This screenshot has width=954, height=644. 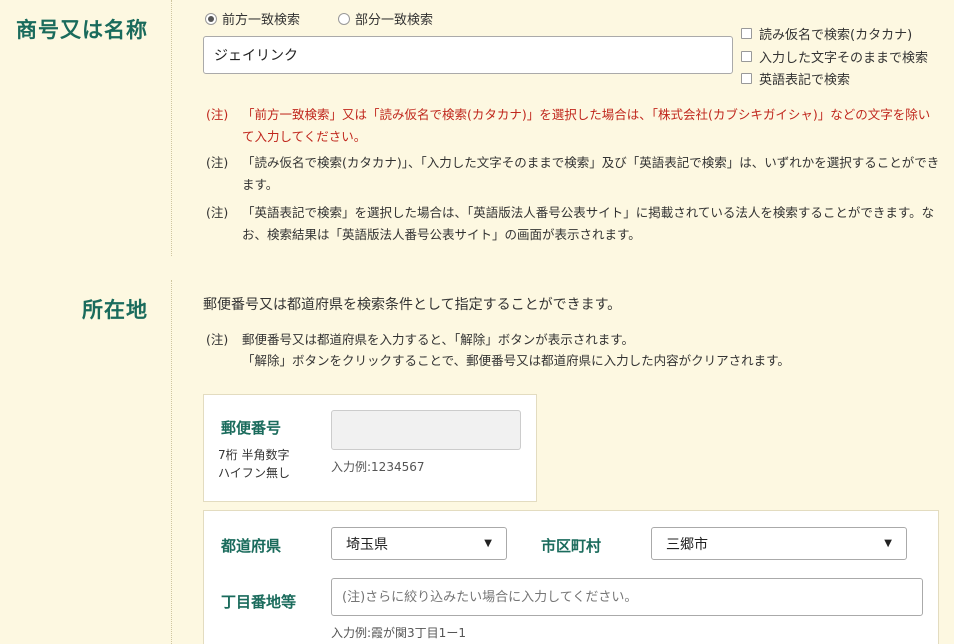 I want to click on checkbox-as-is-label: 入力した文字そのままで検索, so click(x=844, y=58).